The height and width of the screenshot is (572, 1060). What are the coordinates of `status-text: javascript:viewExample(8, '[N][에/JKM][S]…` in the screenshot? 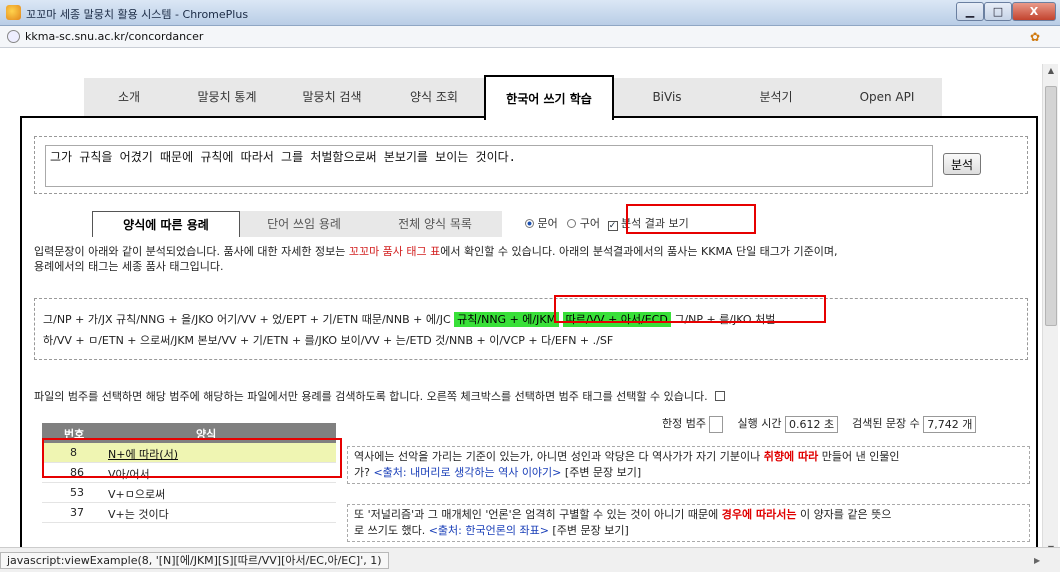 It's located at (194, 560).